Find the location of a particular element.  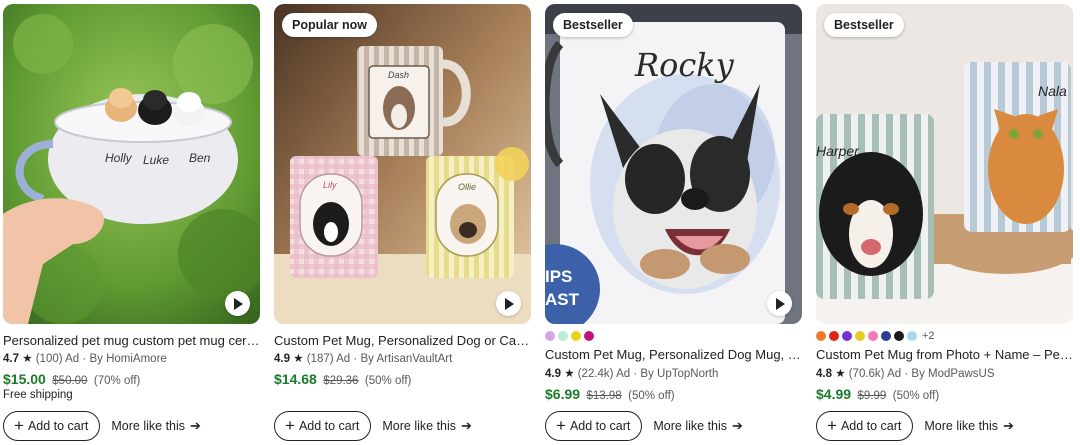

price-line: $15.00 $50.00 (70% off) is located at coordinates (71, 380).